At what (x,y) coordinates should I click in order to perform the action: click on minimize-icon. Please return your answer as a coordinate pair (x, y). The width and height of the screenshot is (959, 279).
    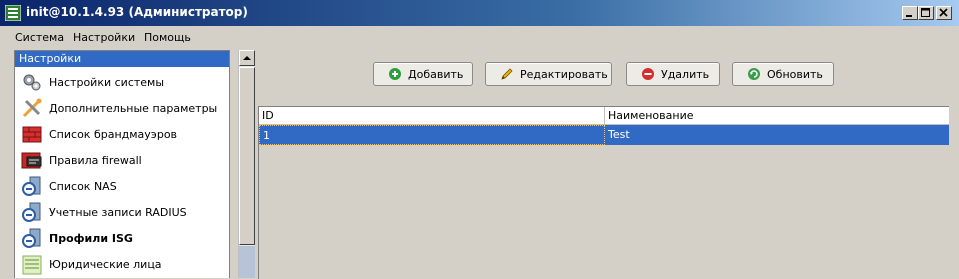
    Looking at the image, I should click on (909, 16).